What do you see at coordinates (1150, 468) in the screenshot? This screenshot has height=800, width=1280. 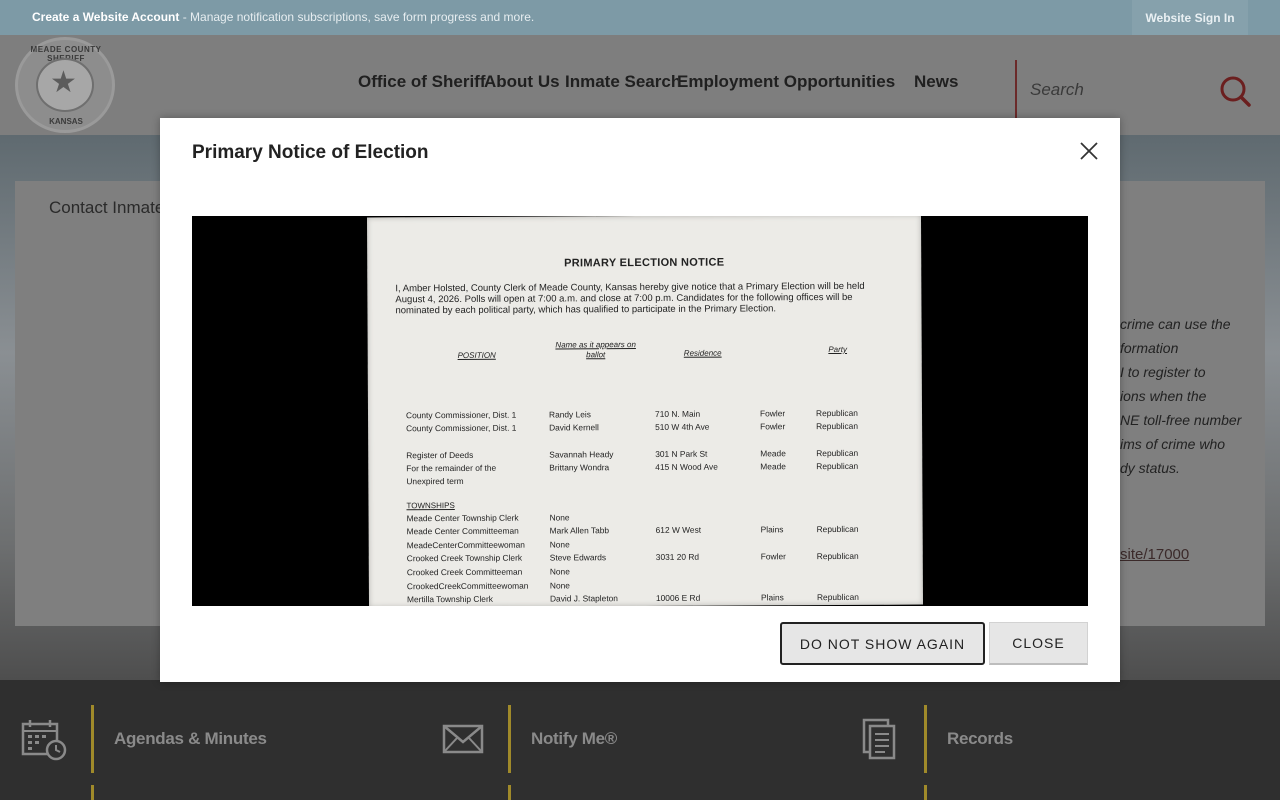 I see `side-text-line: dy status.` at bounding box center [1150, 468].